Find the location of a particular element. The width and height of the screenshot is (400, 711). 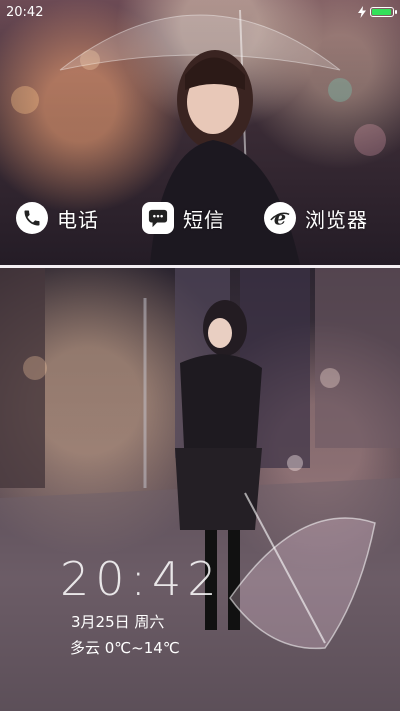

phone-label: 电话 is located at coordinates (78, 219).